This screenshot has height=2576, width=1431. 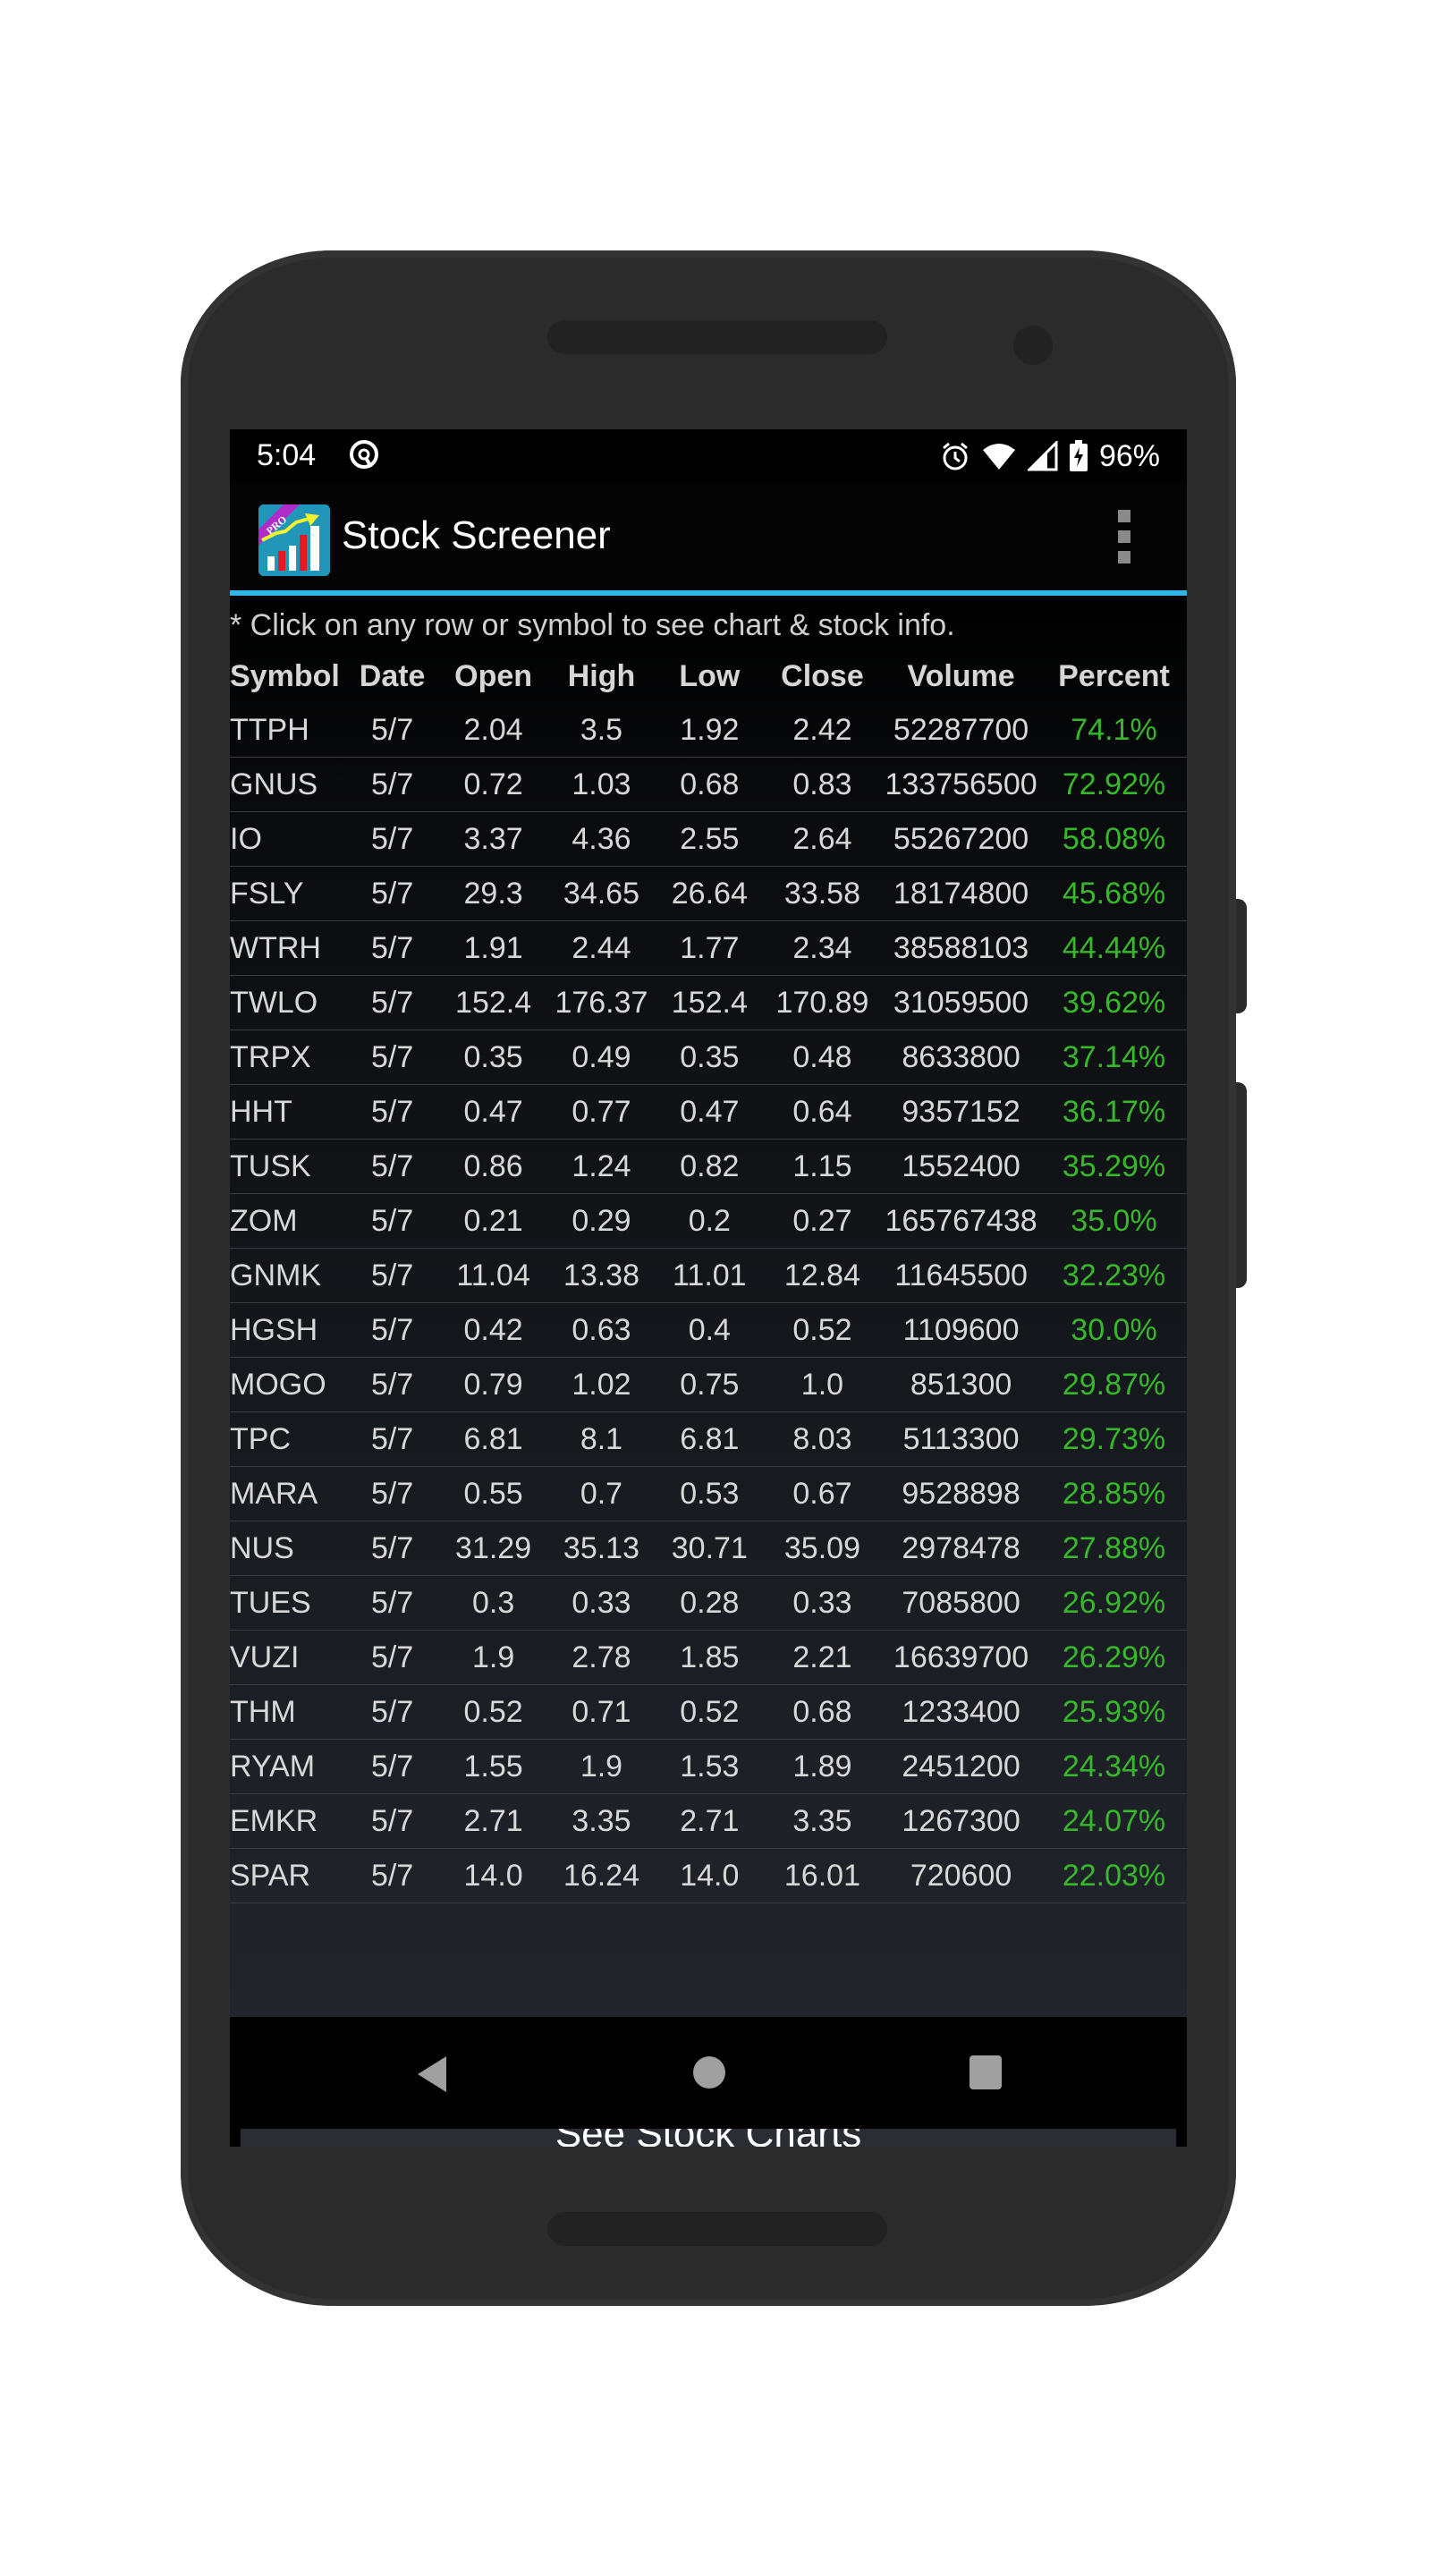 What do you see at coordinates (288, 1384) in the screenshot?
I see `symbol-cell: MOGO` at bounding box center [288, 1384].